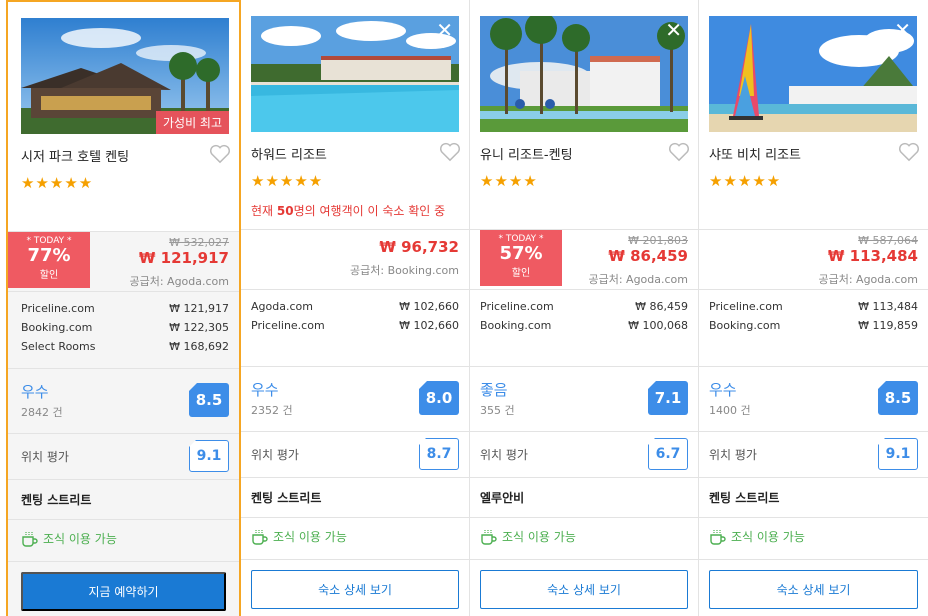 Image resolution: width=928 pixels, height=616 pixels. I want to click on discount-percent: 77%, so click(49, 255).